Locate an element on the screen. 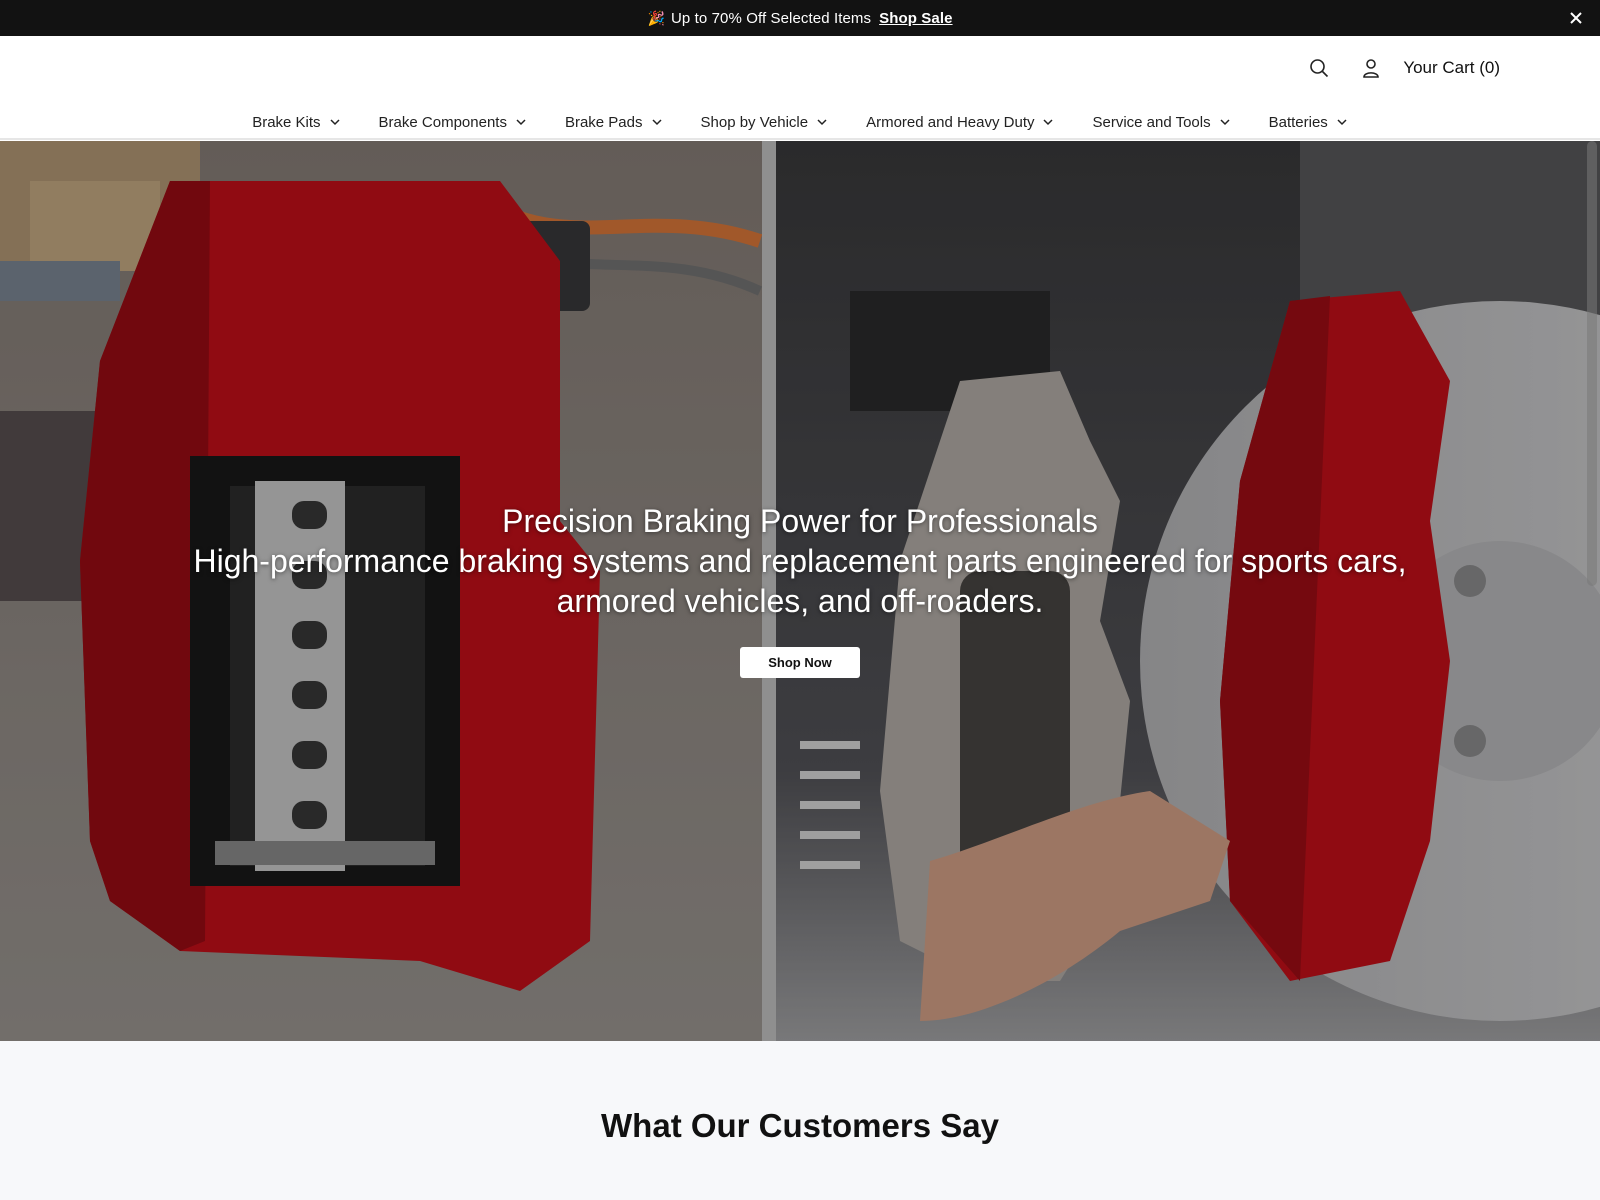 The width and height of the screenshot is (1600, 1200). header-tools: Your Cart (0) is located at coordinates (1402, 68).